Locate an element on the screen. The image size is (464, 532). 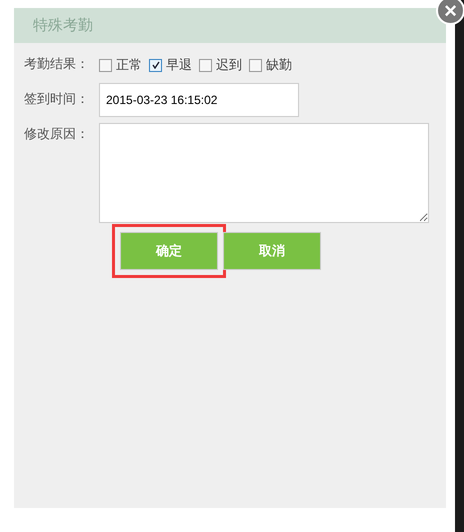
reason-field is located at coordinates (264, 173).